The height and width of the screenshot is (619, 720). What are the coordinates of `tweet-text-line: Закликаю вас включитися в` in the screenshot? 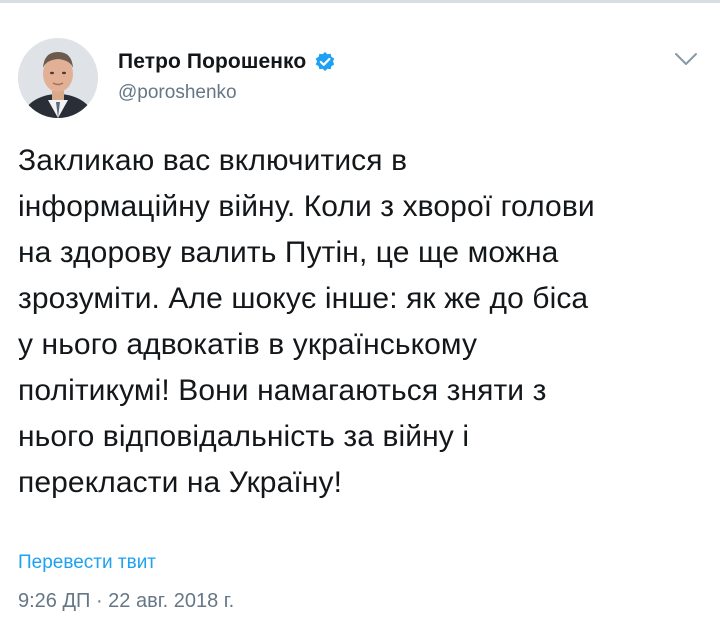 It's located at (213, 160).